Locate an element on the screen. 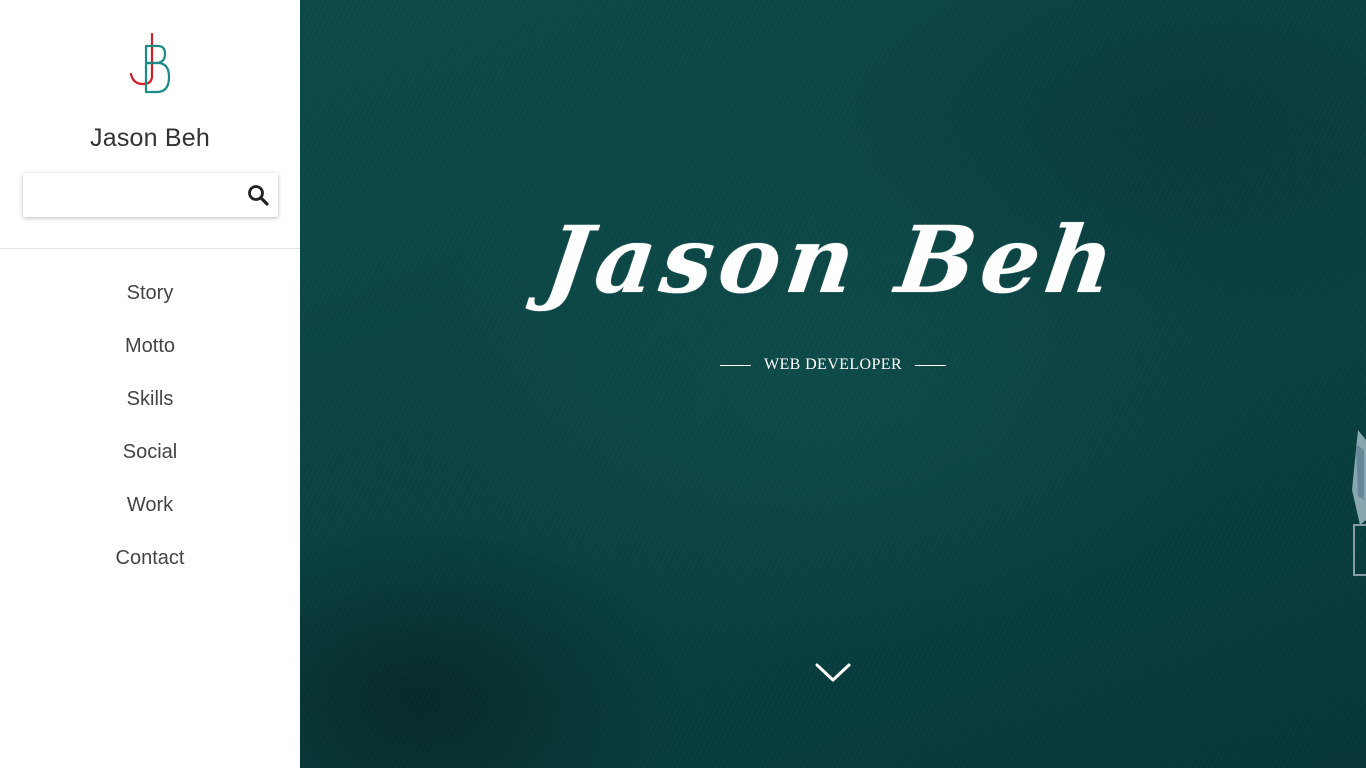 This screenshot has height=768, width=1366. search-icon is located at coordinates (258, 195).